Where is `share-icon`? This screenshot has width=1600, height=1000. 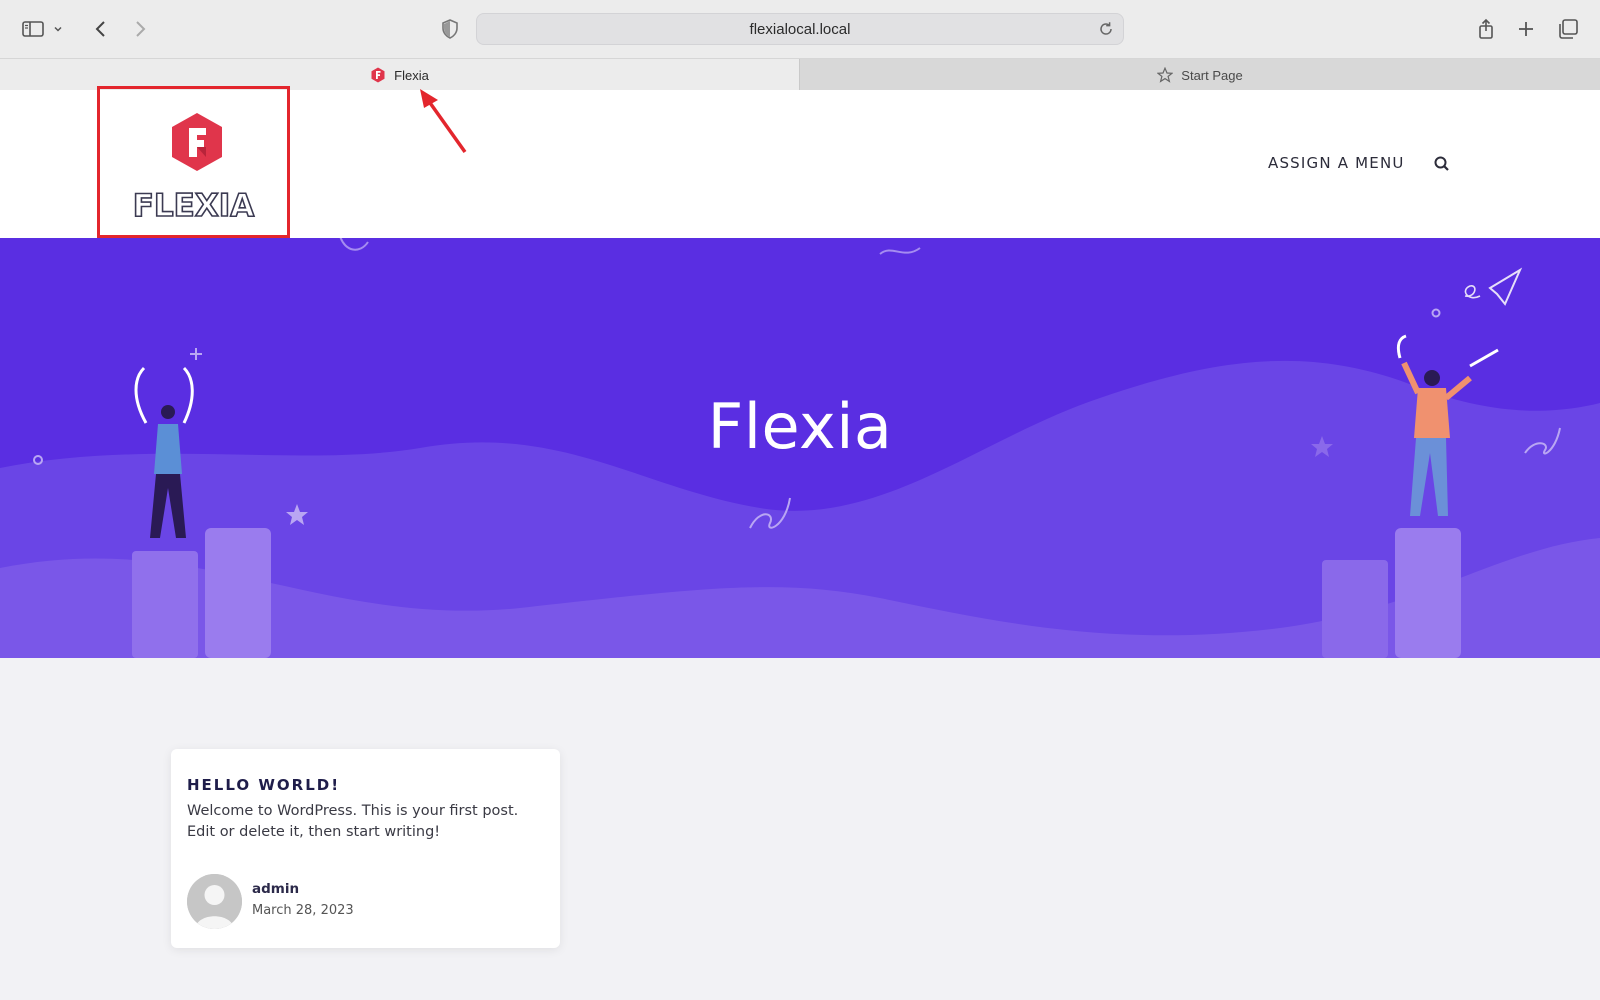
share-icon is located at coordinates (1486, 29).